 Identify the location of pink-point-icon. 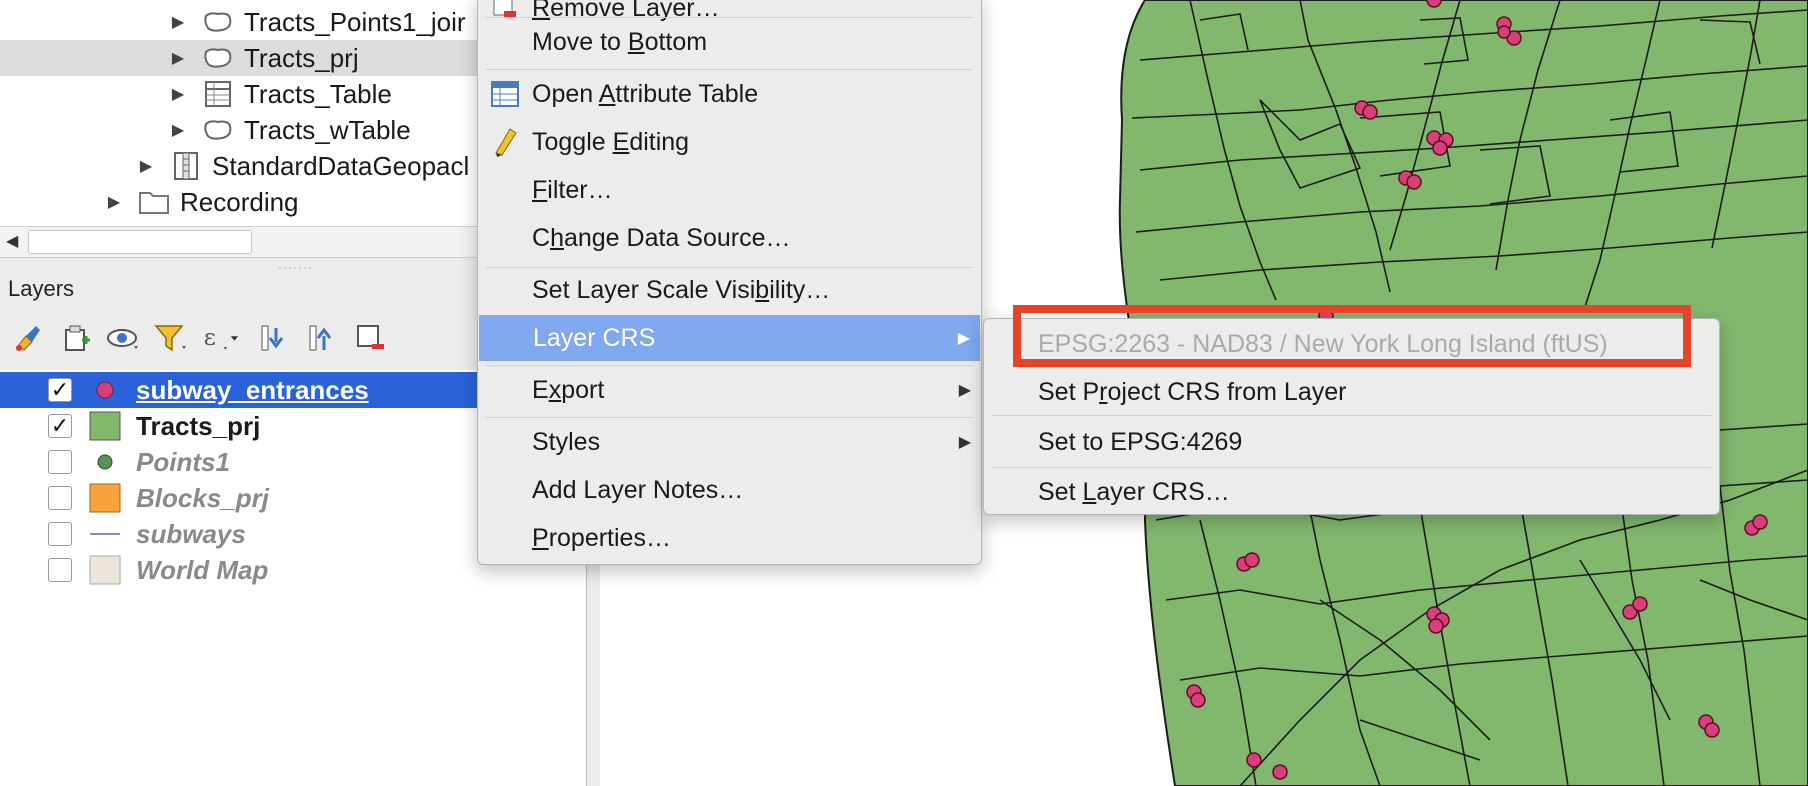
(105, 390).